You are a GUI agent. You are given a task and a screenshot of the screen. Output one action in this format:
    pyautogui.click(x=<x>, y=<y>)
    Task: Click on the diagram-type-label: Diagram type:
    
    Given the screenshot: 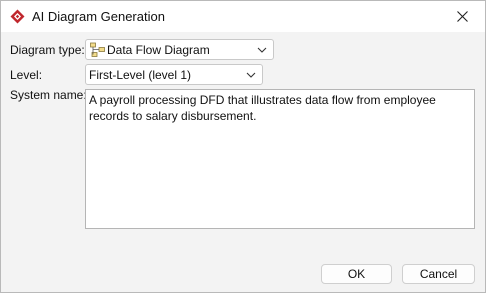 What is the action you would take?
    pyautogui.click(x=47, y=50)
    